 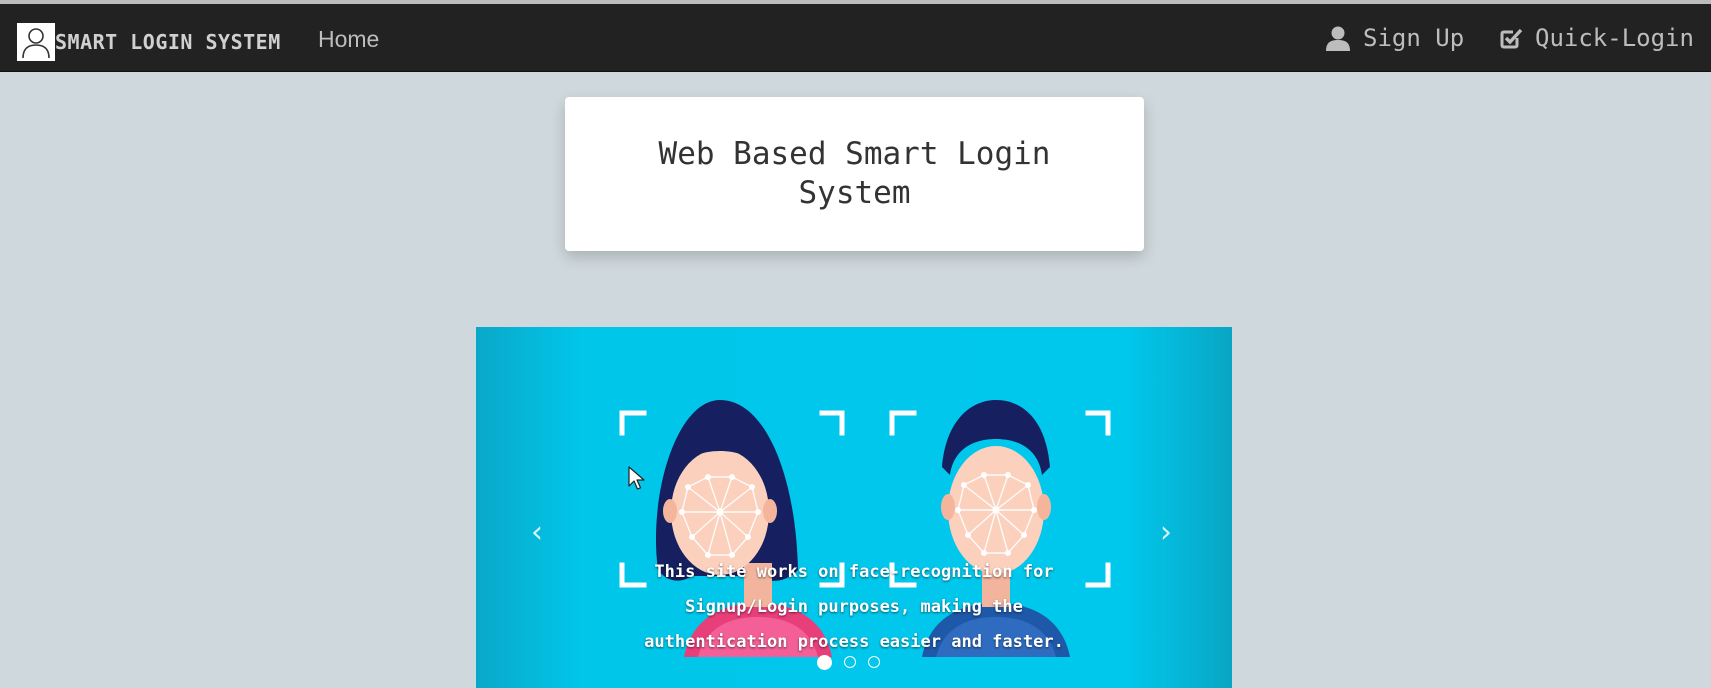 I want to click on quick-login-link: Quick-Login, so click(x=1596, y=38).